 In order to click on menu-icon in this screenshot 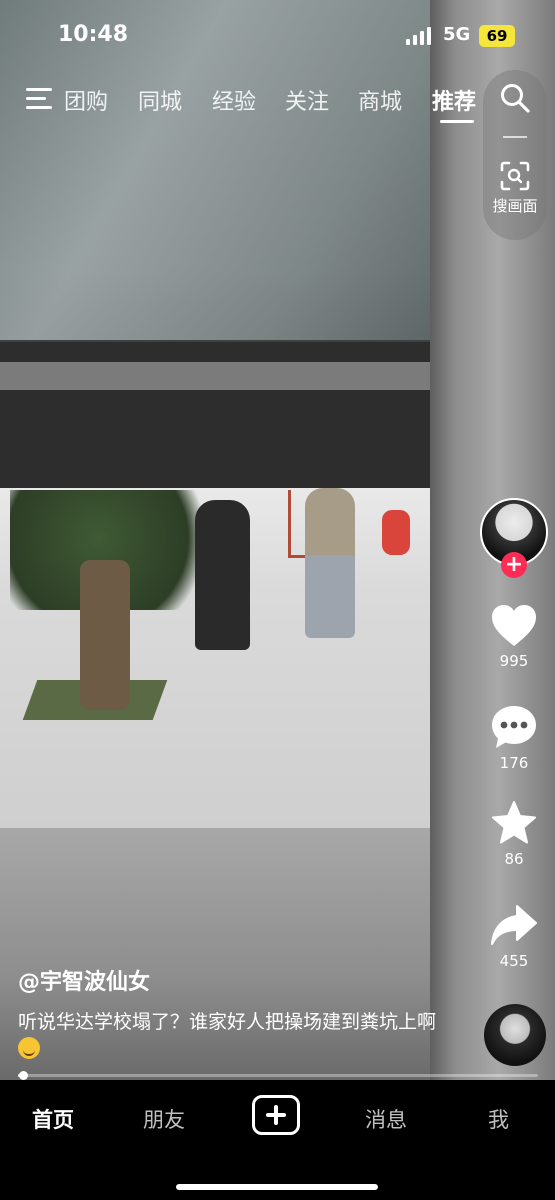, I will do `click(39, 99)`.